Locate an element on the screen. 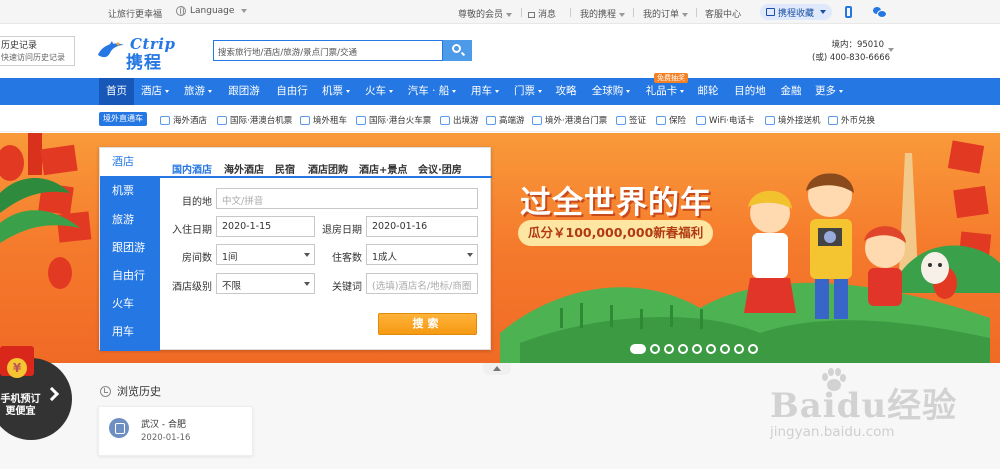 Image resolution: width=1000 pixels, height=469 pixels. tab-homestay: 民宿 is located at coordinates (285, 168).